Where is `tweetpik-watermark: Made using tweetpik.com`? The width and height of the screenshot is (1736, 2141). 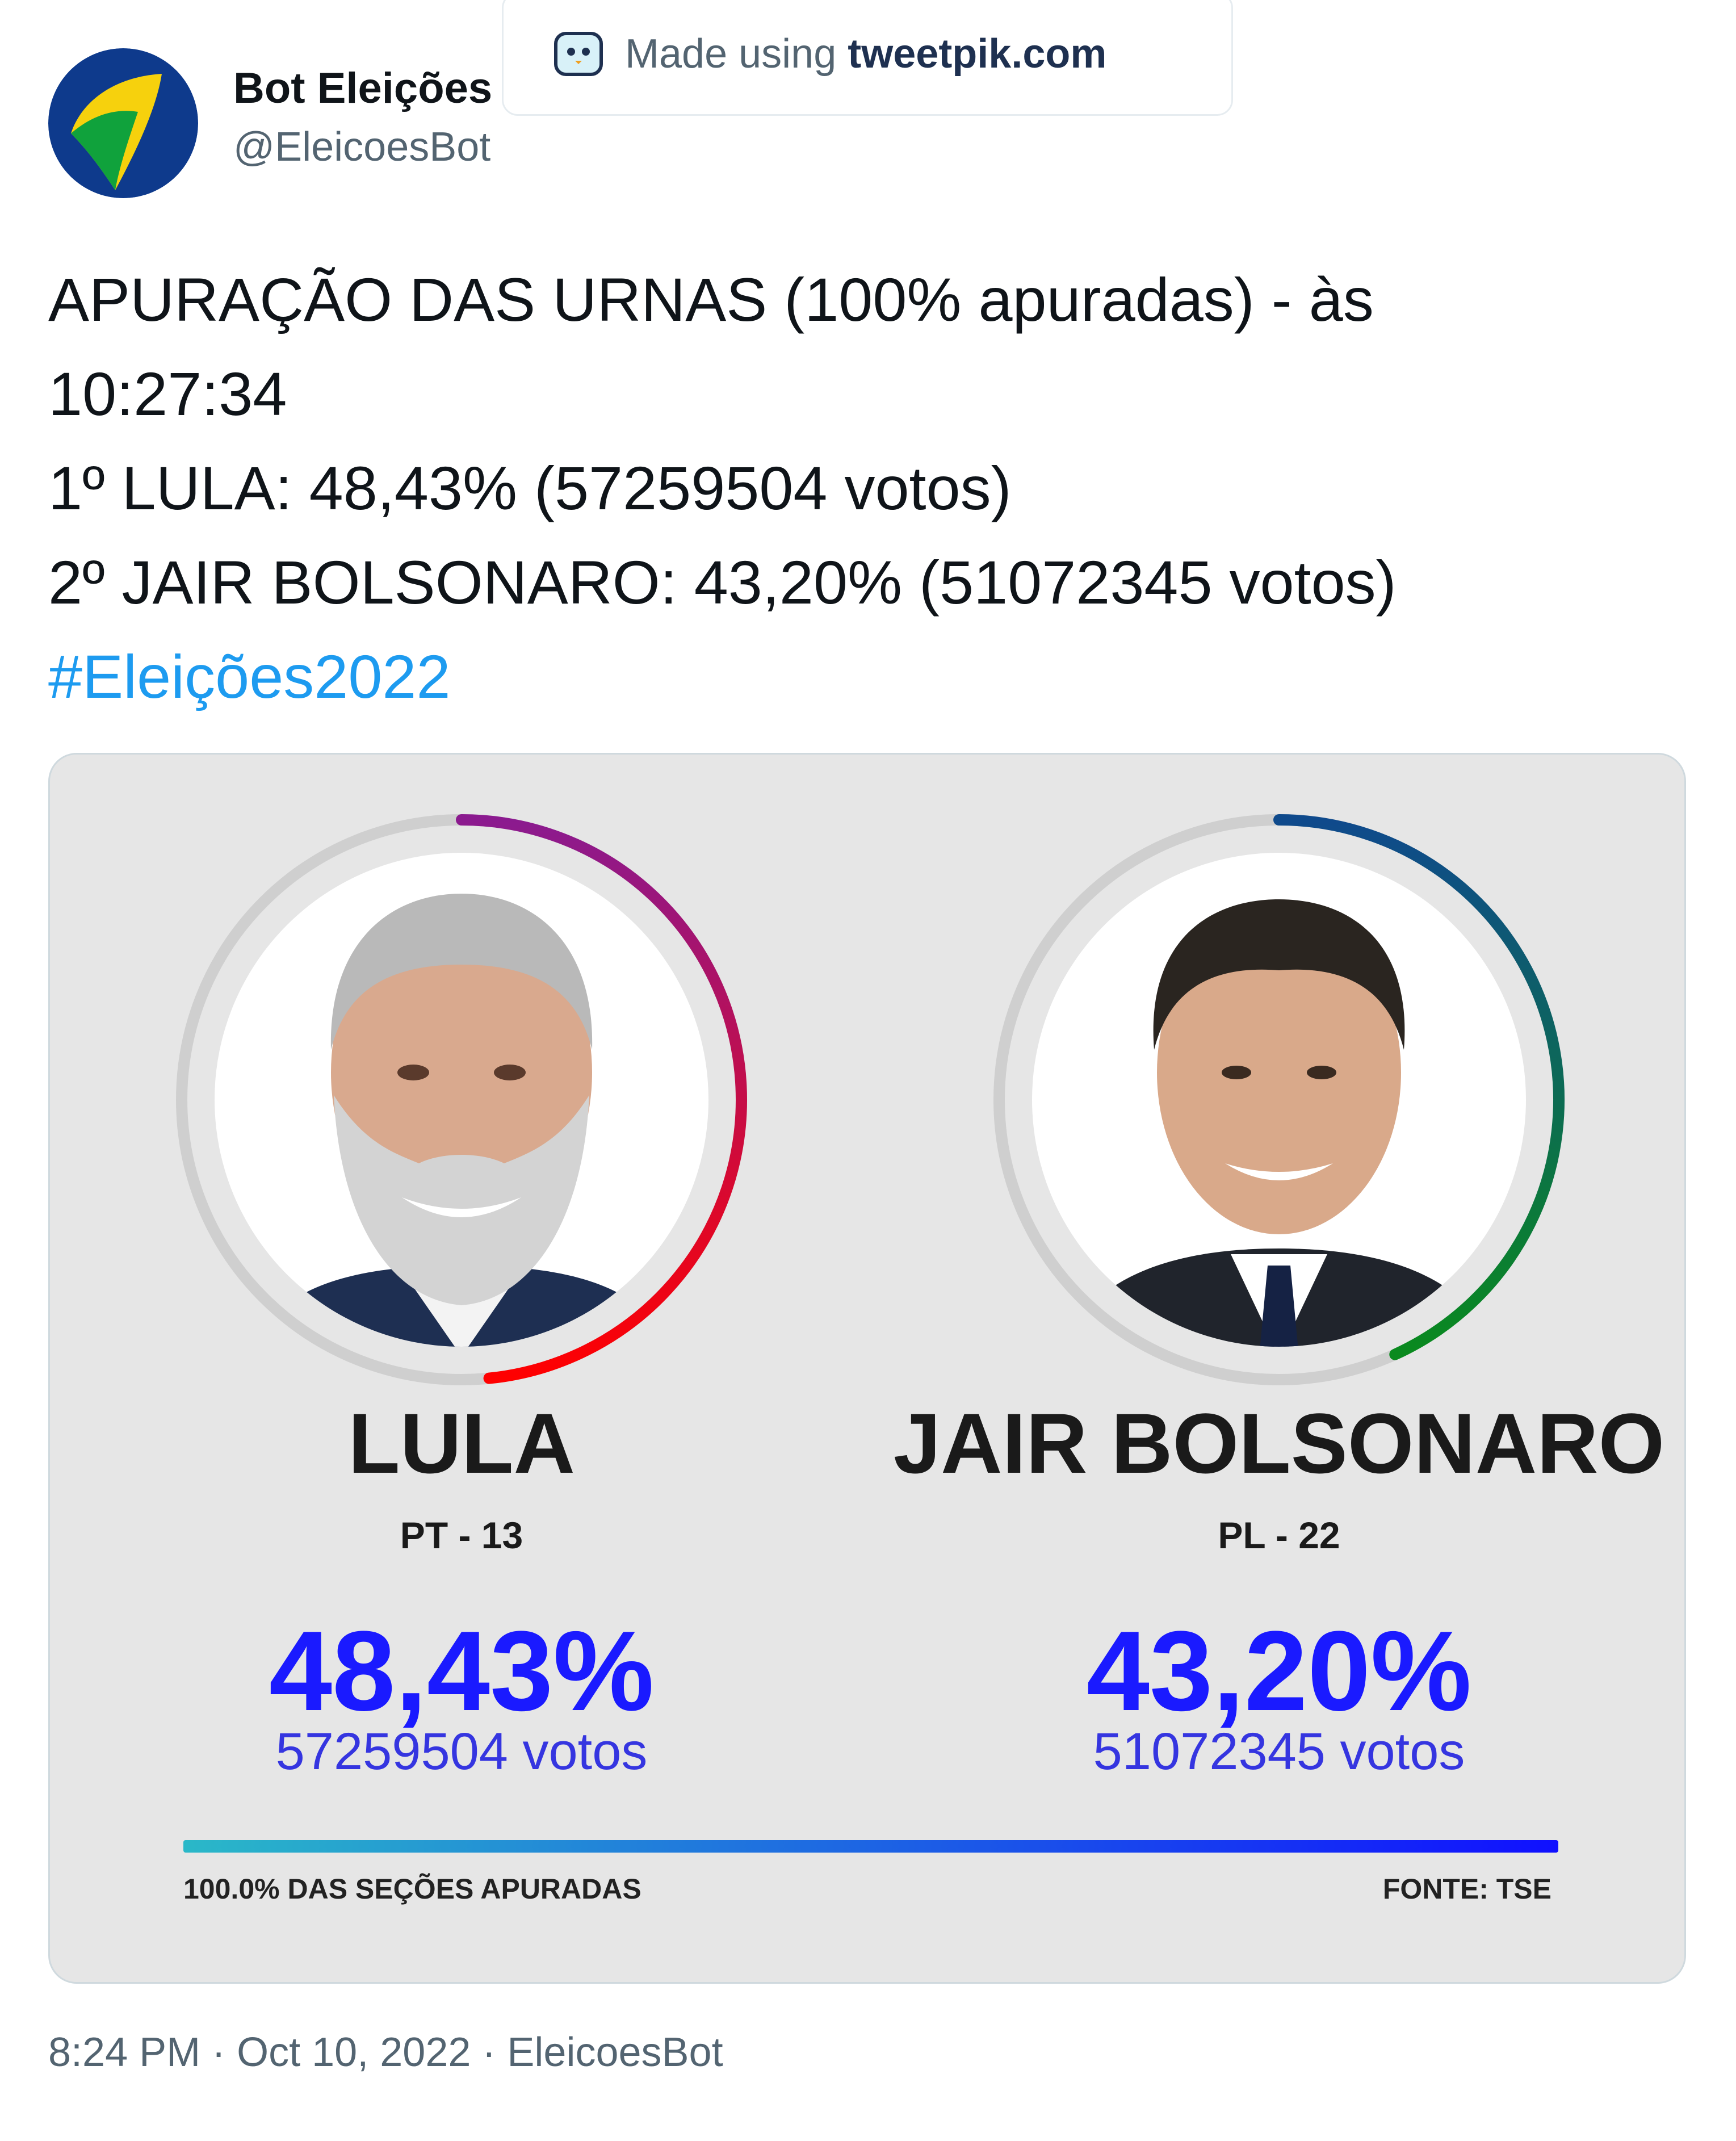 tweetpik-watermark: Made using tweetpik.com is located at coordinates (867, 58).